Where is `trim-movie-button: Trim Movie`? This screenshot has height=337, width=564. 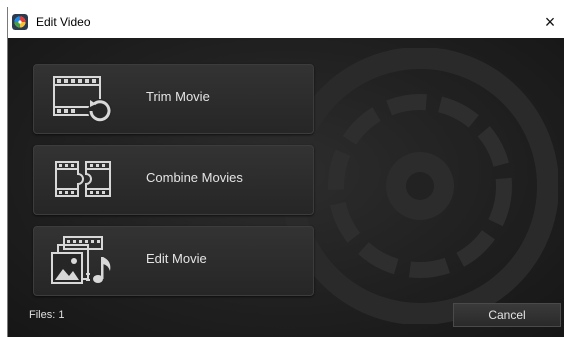 trim-movie-button: Trim Movie is located at coordinates (173, 99).